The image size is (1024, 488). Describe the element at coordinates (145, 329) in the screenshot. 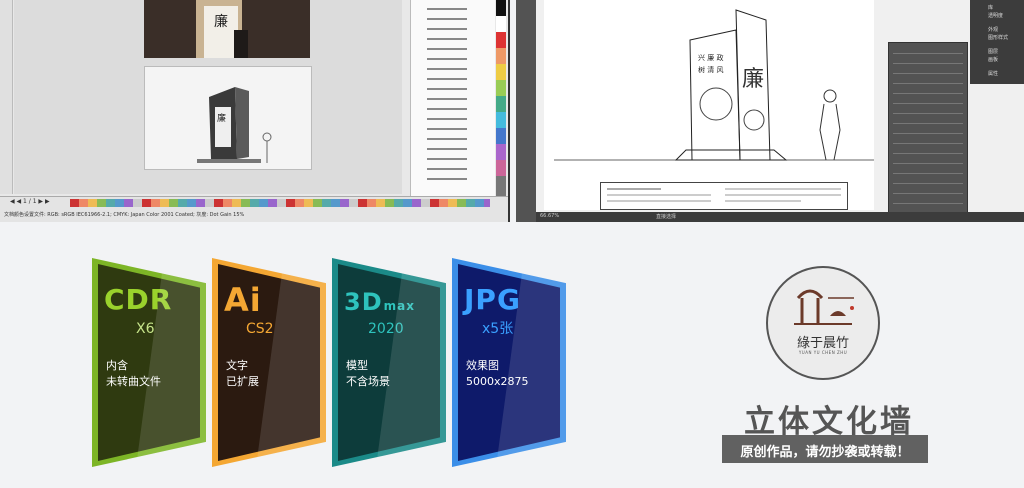

I see `card-version: X6` at that location.